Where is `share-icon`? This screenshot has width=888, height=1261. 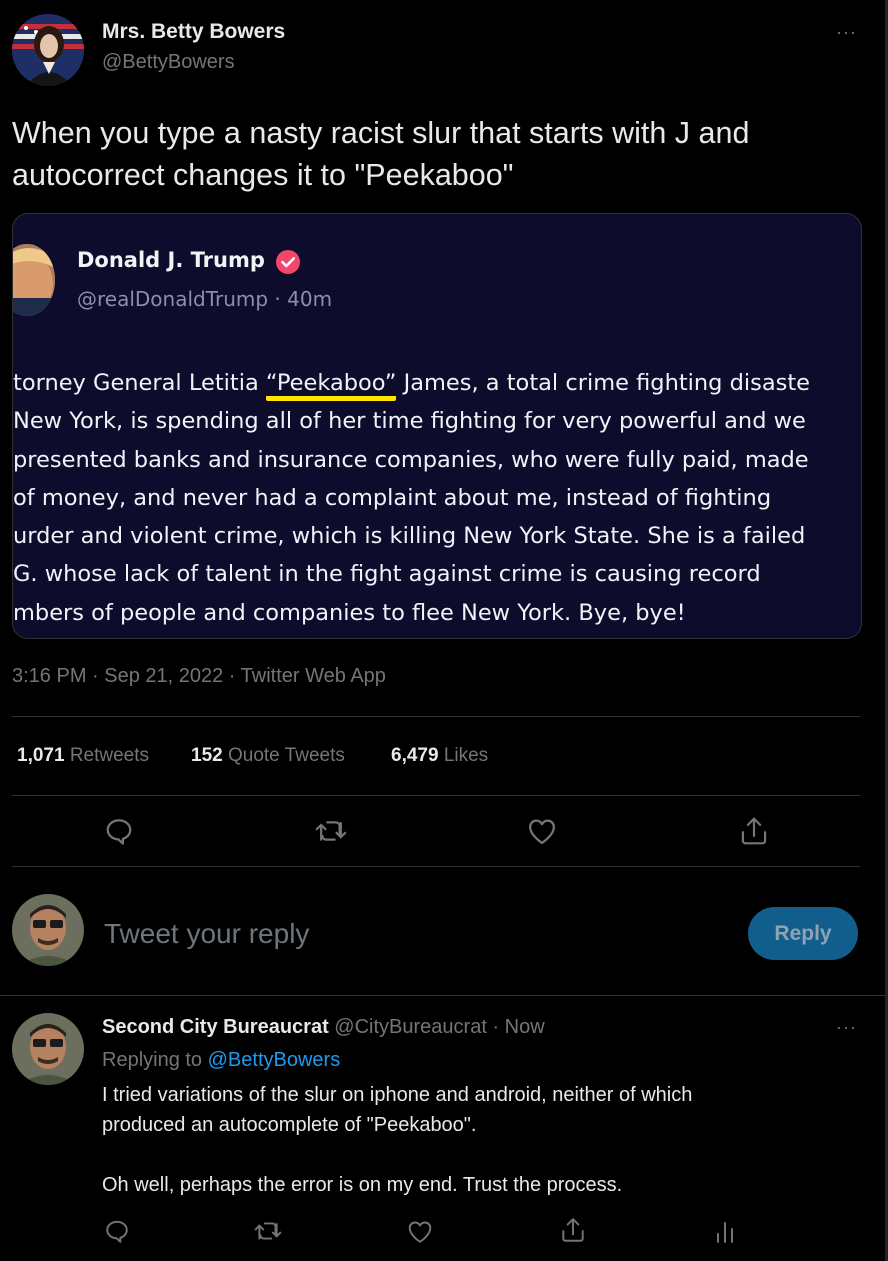
share-icon is located at coordinates (754, 831).